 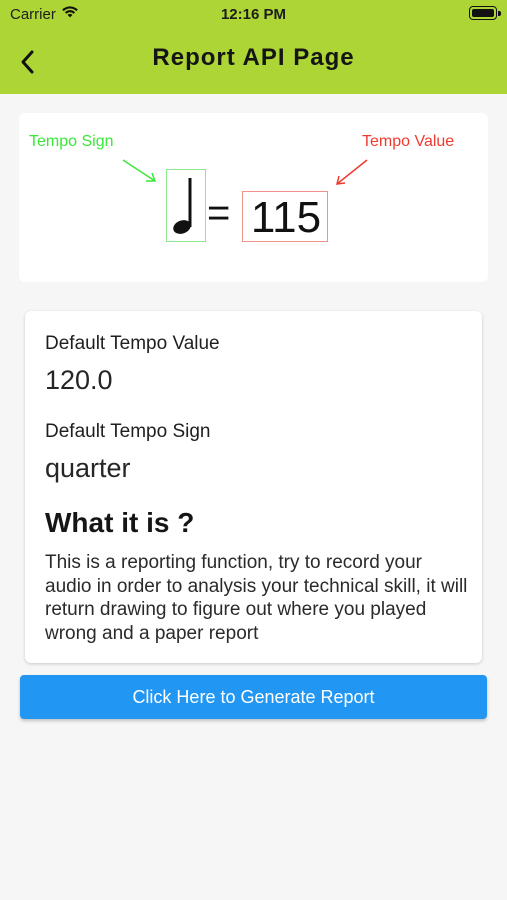 I want to click on tempo-value-box: 115, so click(x=285, y=216).